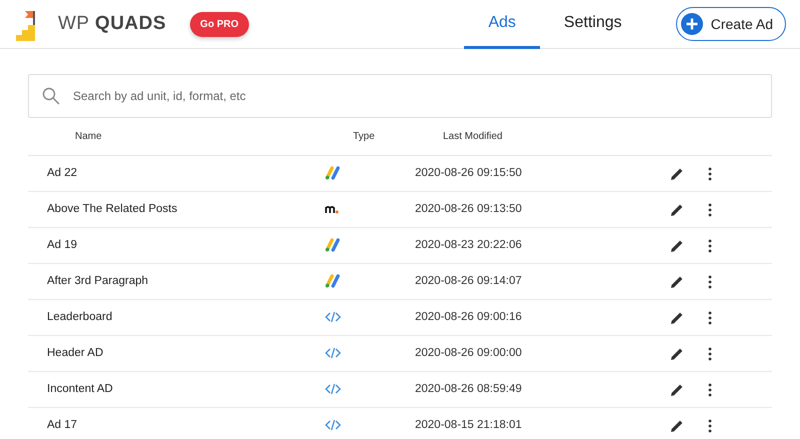 The image size is (800, 439). What do you see at coordinates (502, 24) in the screenshot?
I see `nav-tab: Ads` at bounding box center [502, 24].